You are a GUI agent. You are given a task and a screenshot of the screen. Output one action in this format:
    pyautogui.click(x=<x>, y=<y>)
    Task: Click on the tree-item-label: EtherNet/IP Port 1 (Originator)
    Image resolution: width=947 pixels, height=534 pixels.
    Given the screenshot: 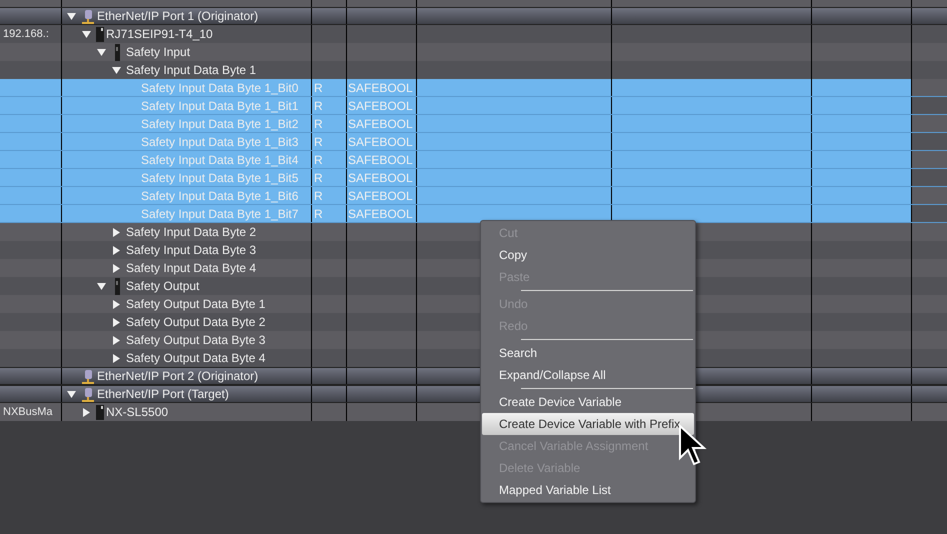 What is the action you would take?
    pyautogui.click(x=177, y=16)
    